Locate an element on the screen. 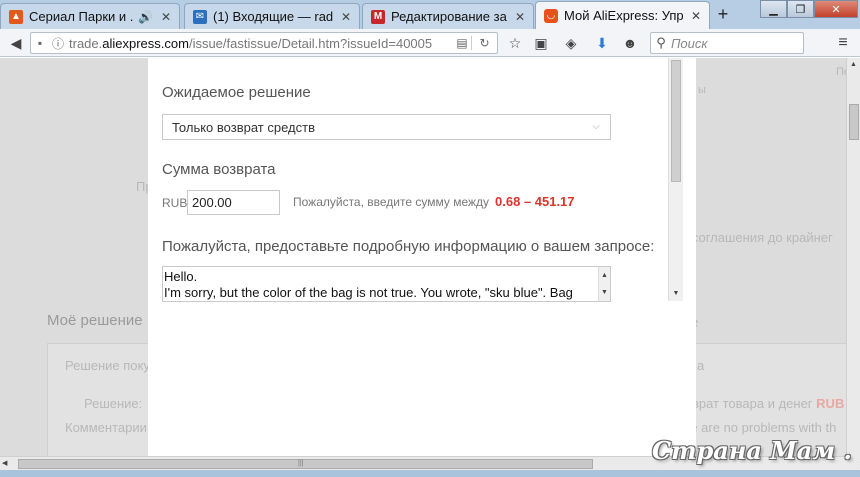 This screenshot has width=860, height=477. decision-value-text: зврат товара и денег is located at coordinates (749, 403).